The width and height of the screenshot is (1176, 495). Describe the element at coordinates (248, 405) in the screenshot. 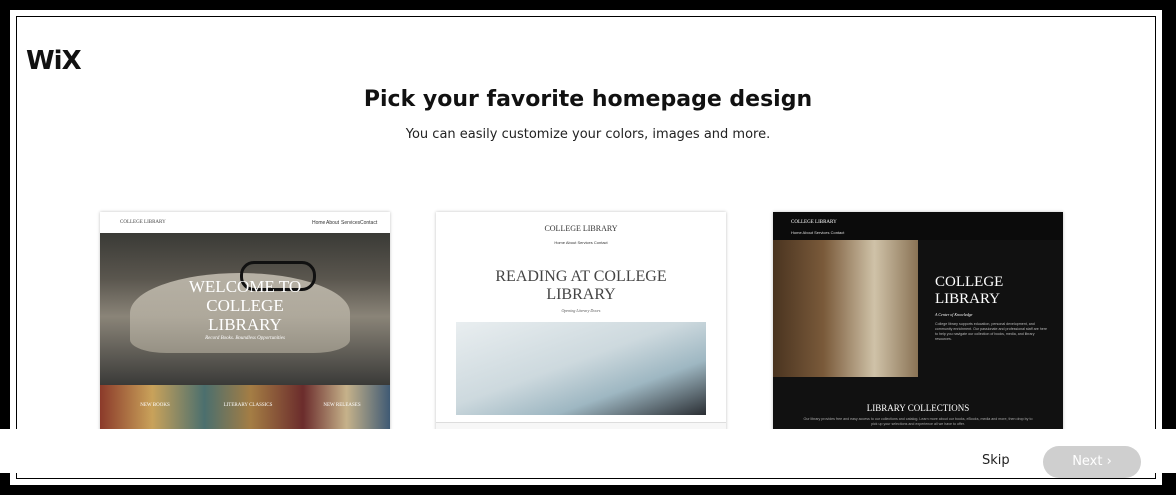

I see `card1-strip-label-2: LITERARY CLASSICS` at that location.